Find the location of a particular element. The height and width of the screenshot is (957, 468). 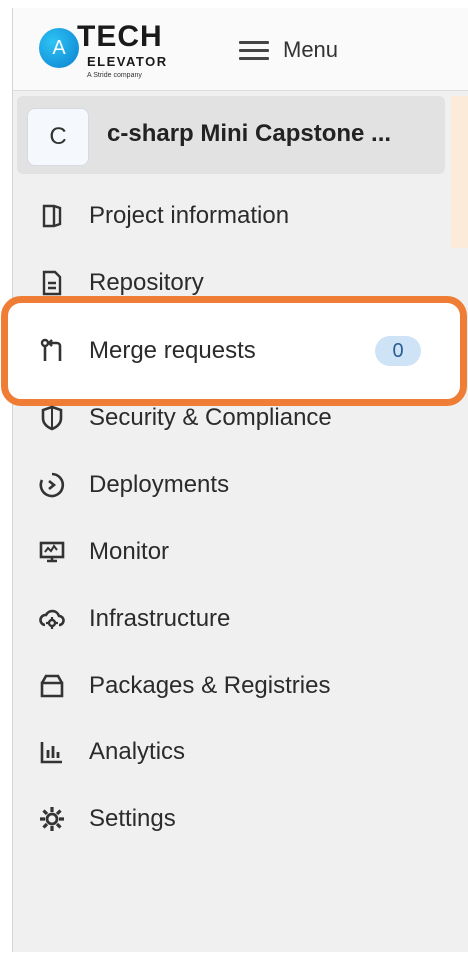

logo-letter: A is located at coordinates (59, 48).